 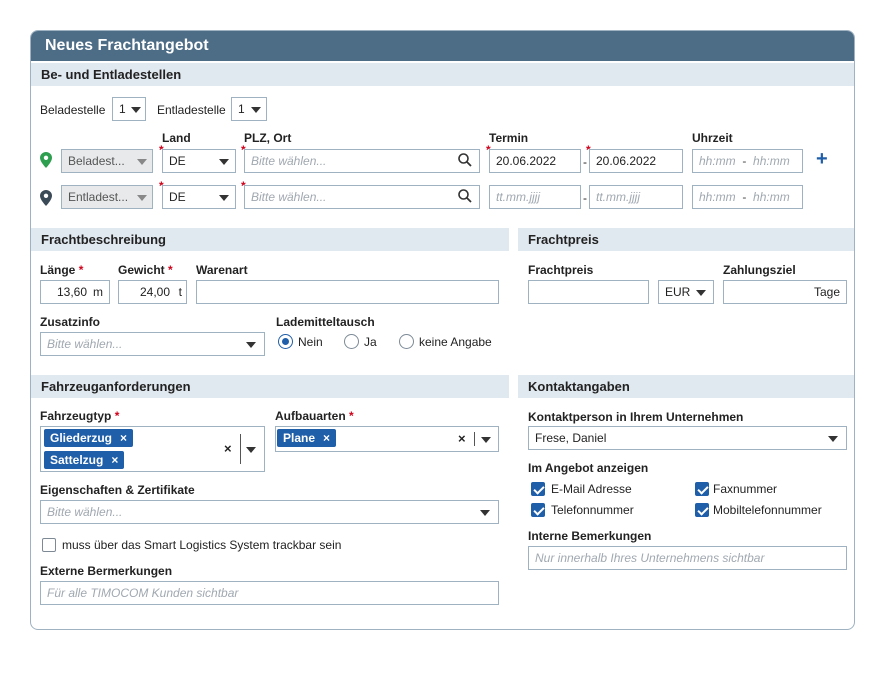 I want to click on payment-terms-input: Tage, so click(x=785, y=292).